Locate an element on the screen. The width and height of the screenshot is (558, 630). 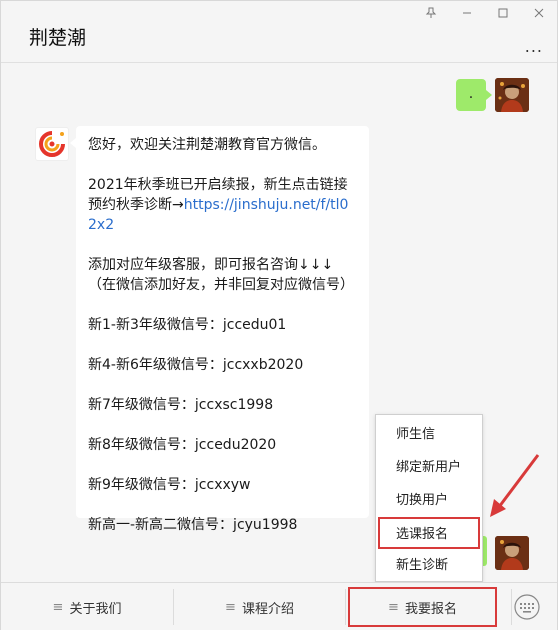
bottom-menu-bar: ≡ 关于我们 ≡ 课程介绍 ≡ 我要报名 is located at coordinates (279, 606).